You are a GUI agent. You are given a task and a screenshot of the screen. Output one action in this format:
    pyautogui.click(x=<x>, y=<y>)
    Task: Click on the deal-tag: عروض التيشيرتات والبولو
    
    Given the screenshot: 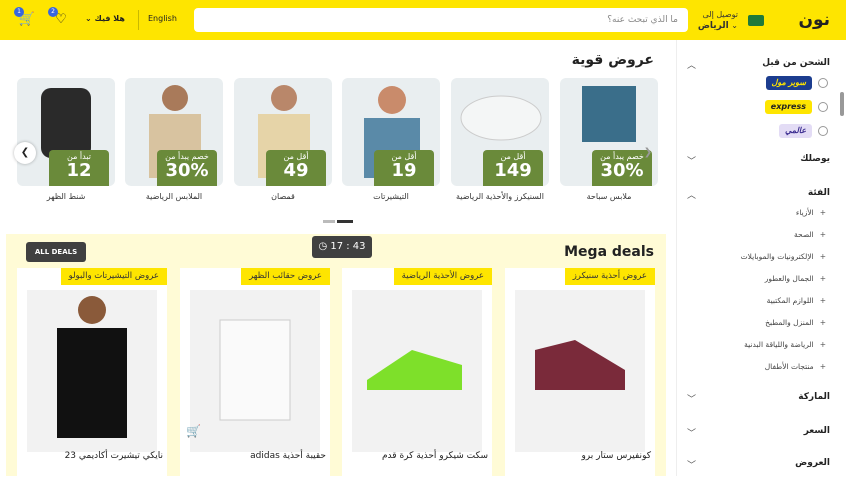 What is the action you would take?
    pyautogui.click(x=113, y=276)
    